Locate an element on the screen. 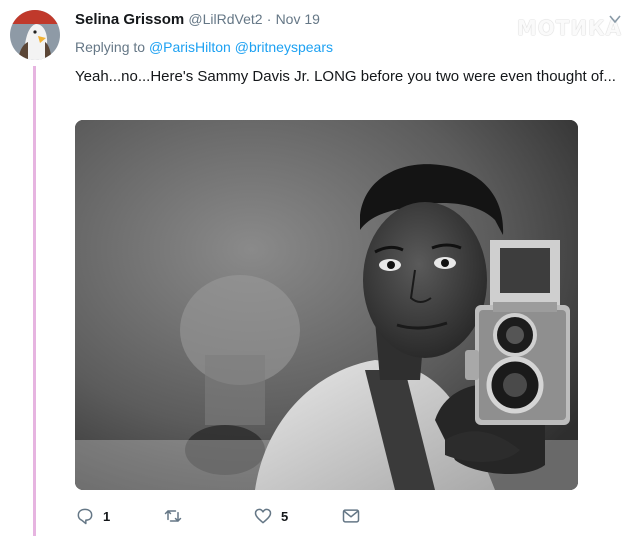 This screenshot has height=536, width=640. reply-icon is located at coordinates (85, 516).